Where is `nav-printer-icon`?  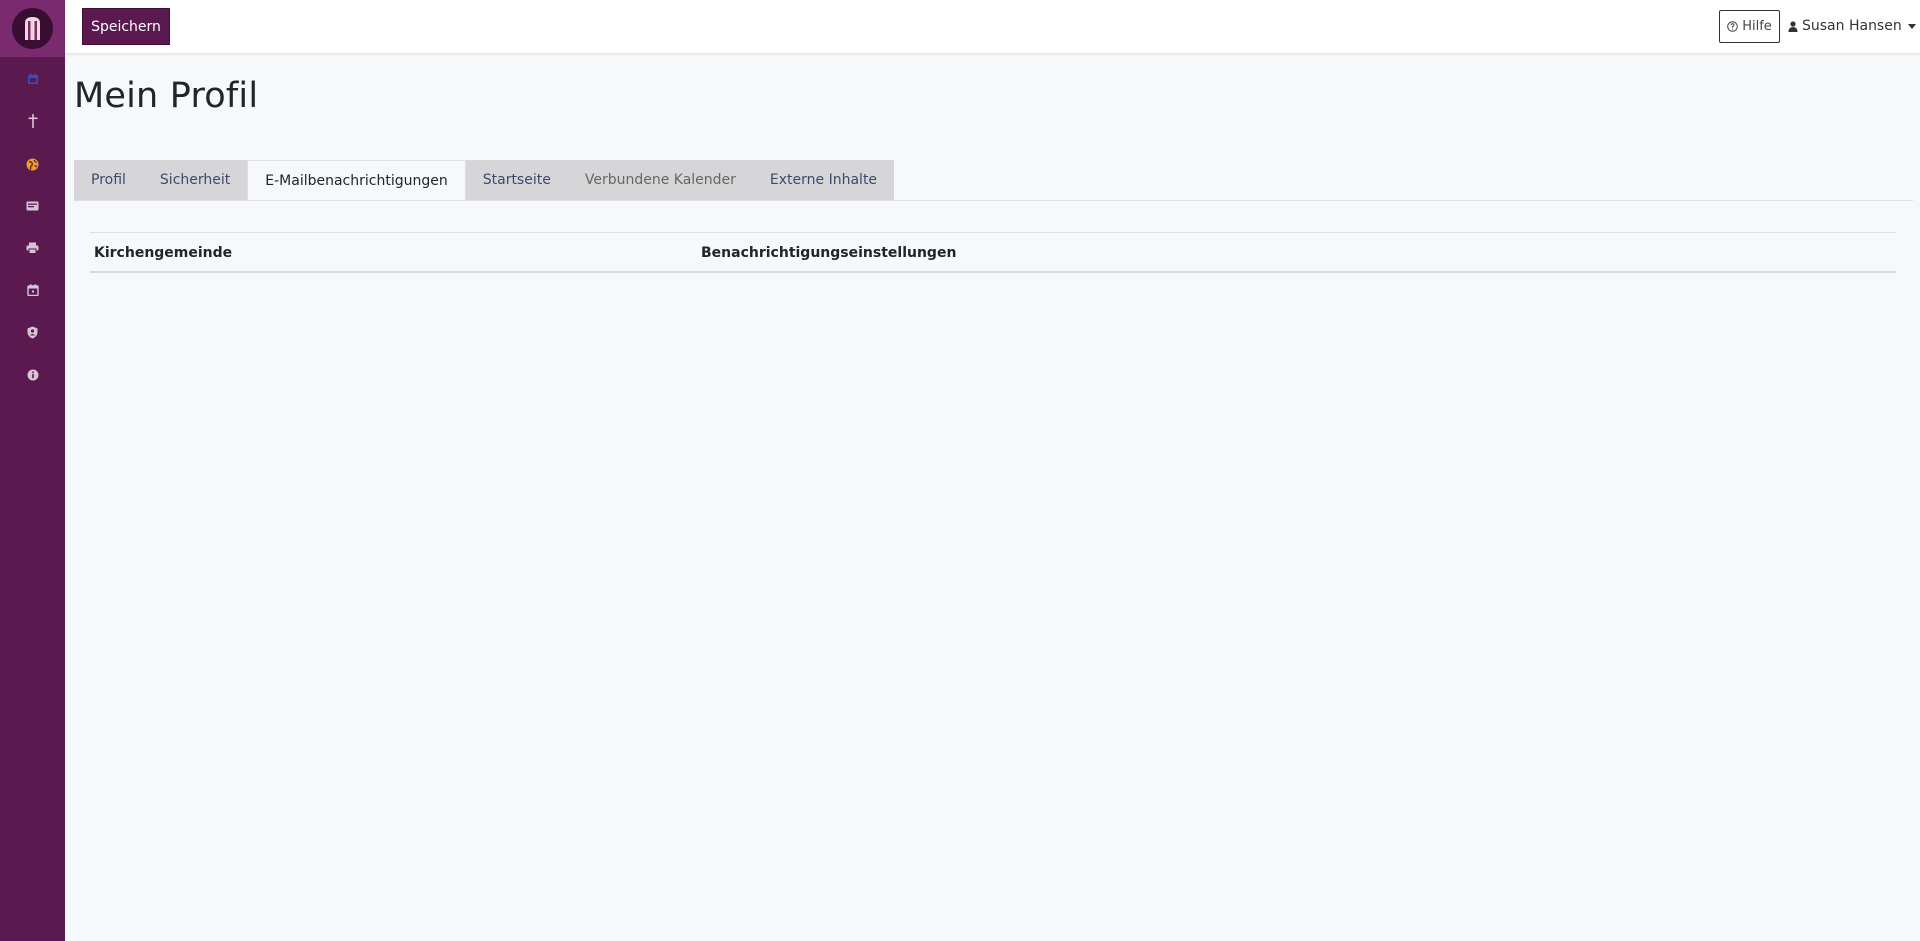
nav-printer-icon is located at coordinates (32, 248).